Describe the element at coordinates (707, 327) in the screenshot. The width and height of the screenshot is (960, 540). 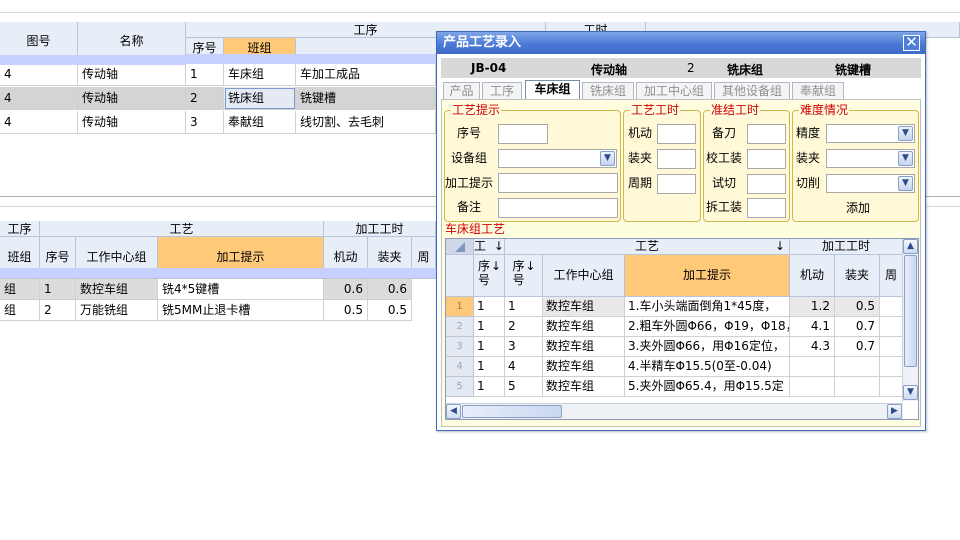
I see `cell-hint: 2.粗车外圆Φ66，Φ19，Φ18，` at that location.